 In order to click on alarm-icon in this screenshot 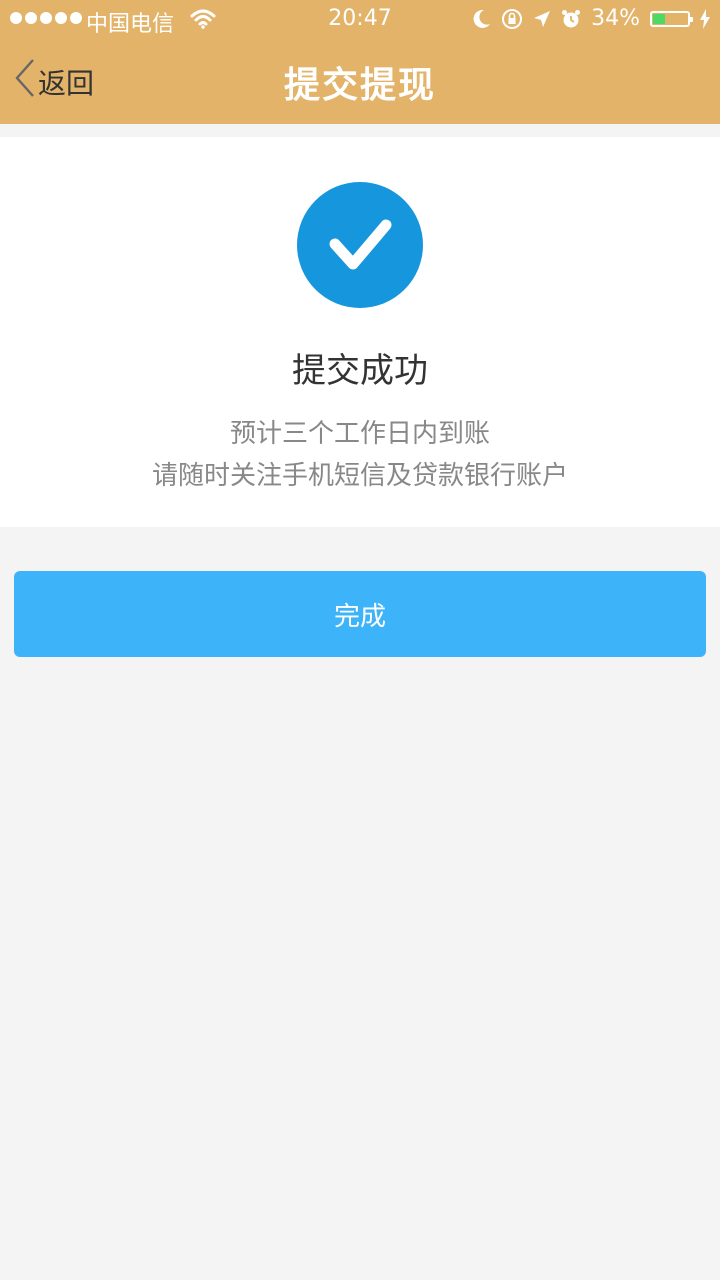, I will do `click(571, 19)`.